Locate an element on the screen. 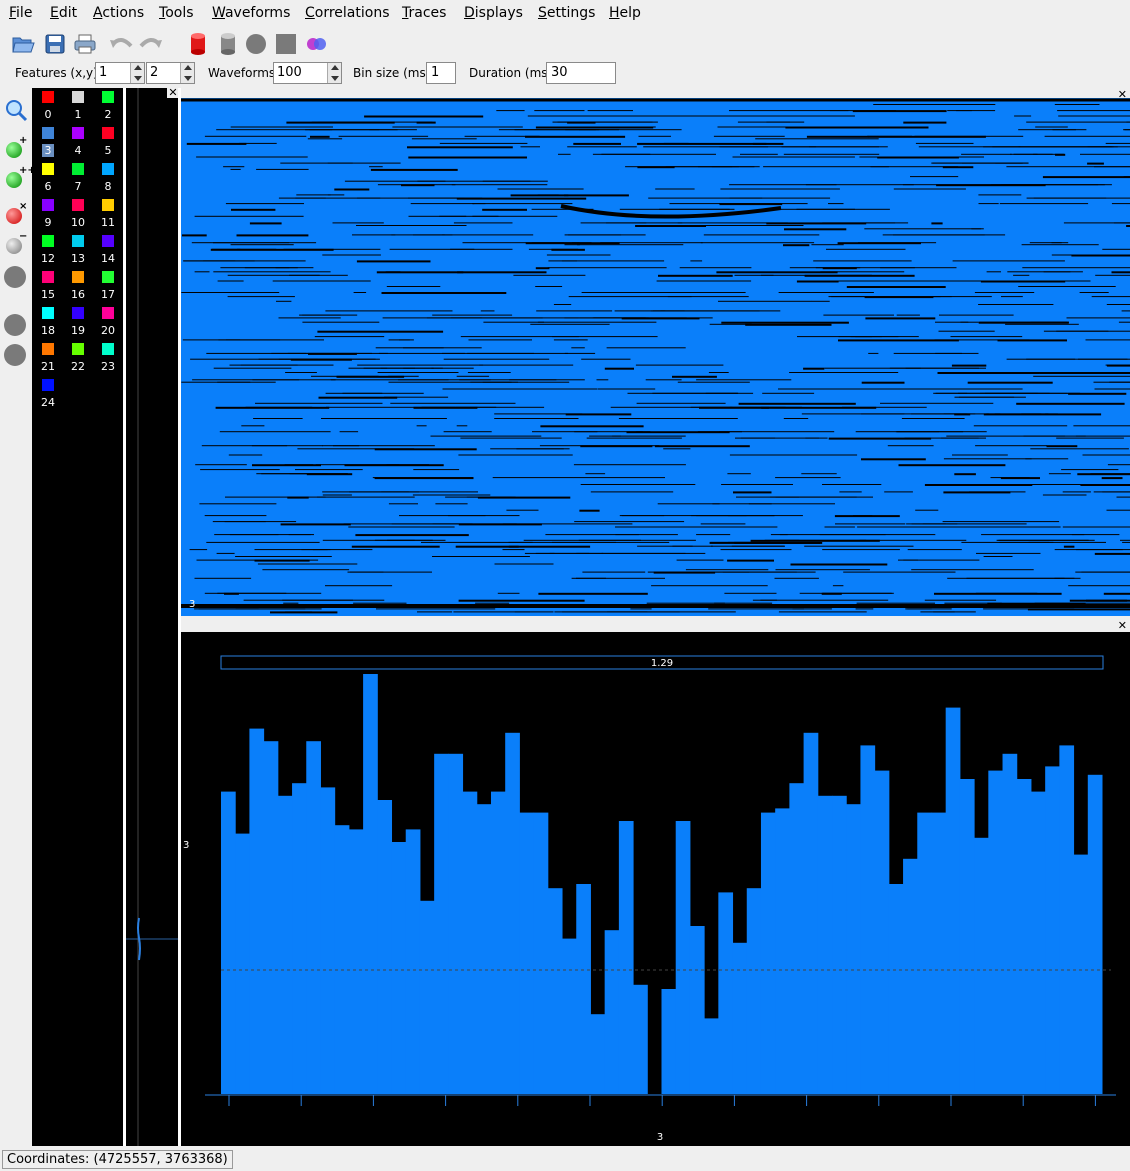 Image resolution: width=1130 pixels, height=1171 pixels. cluster-swatch-7: 7 is located at coordinates (78, 179).